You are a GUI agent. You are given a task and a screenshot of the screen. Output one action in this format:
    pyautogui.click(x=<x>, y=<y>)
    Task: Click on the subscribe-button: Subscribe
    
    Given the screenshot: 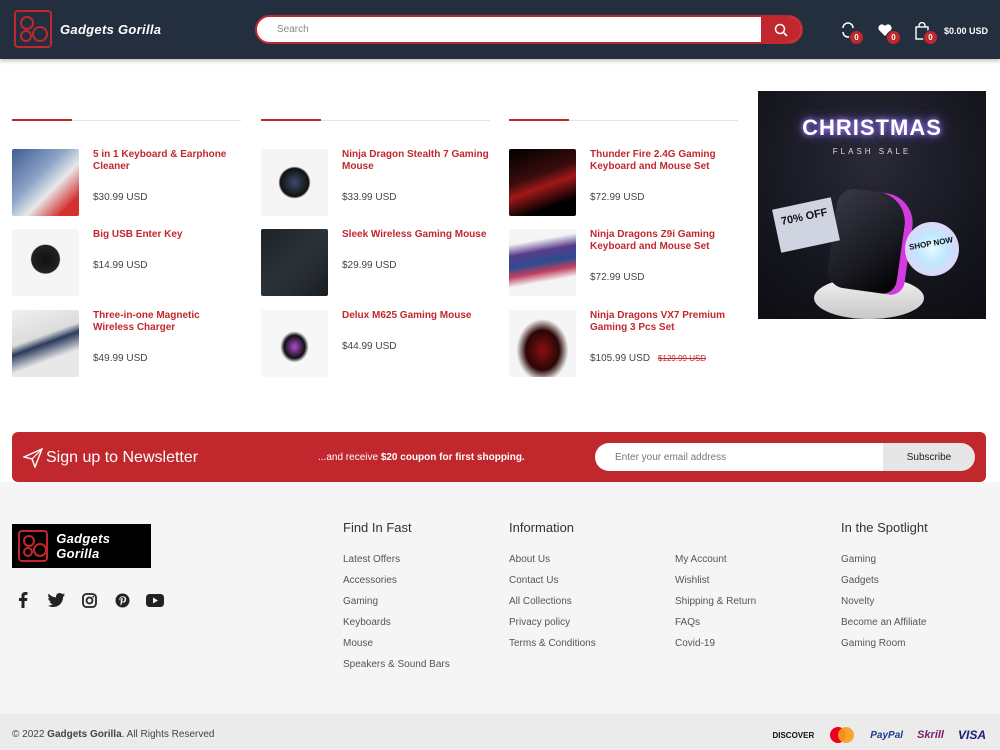 What is the action you would take?
    pyautogui.click(x=929, y=457)
    